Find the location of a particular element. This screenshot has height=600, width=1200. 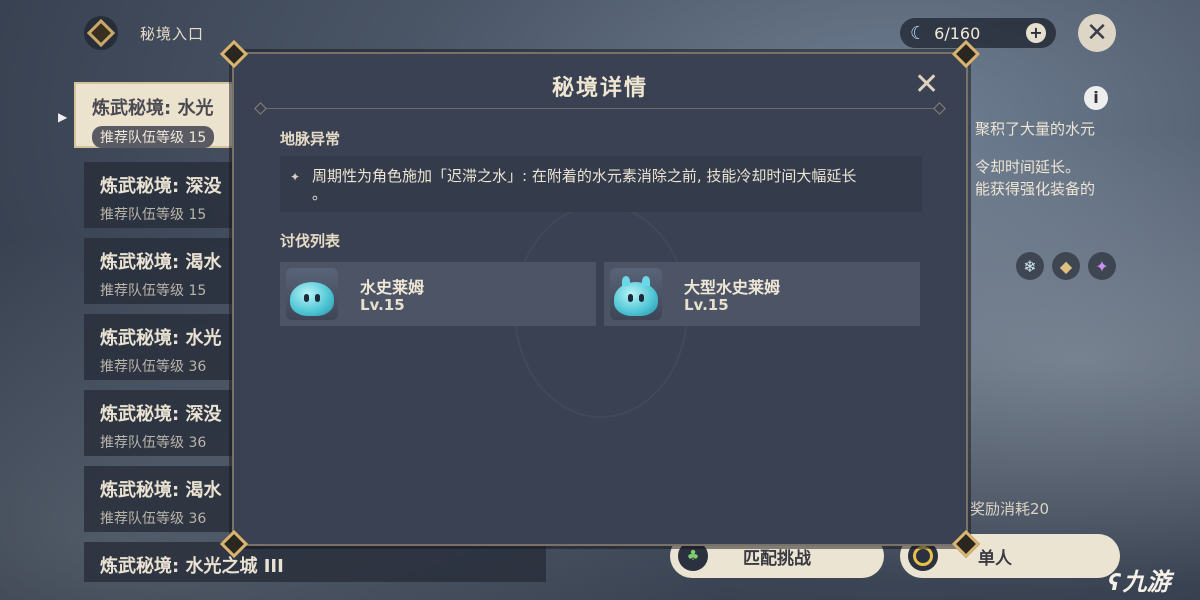

large-hydro-slime-icon is located at coordinates (636, 294).